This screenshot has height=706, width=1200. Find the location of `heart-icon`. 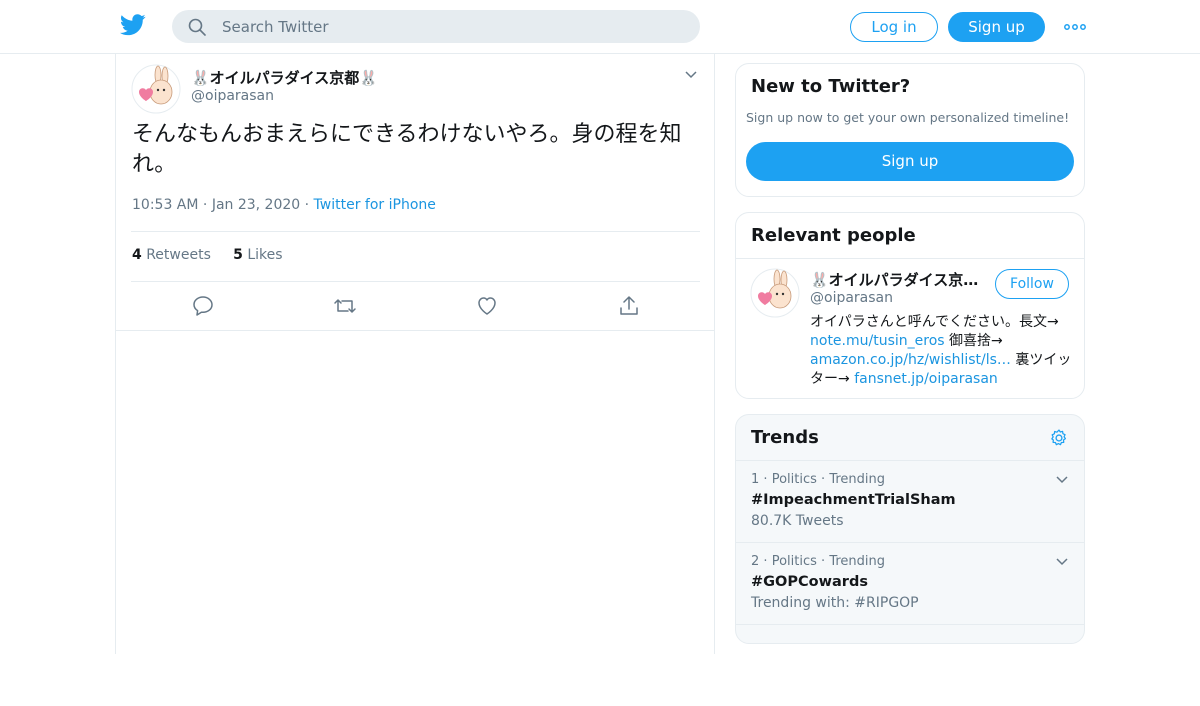

heart-icon is located at coordinates (487, 306).